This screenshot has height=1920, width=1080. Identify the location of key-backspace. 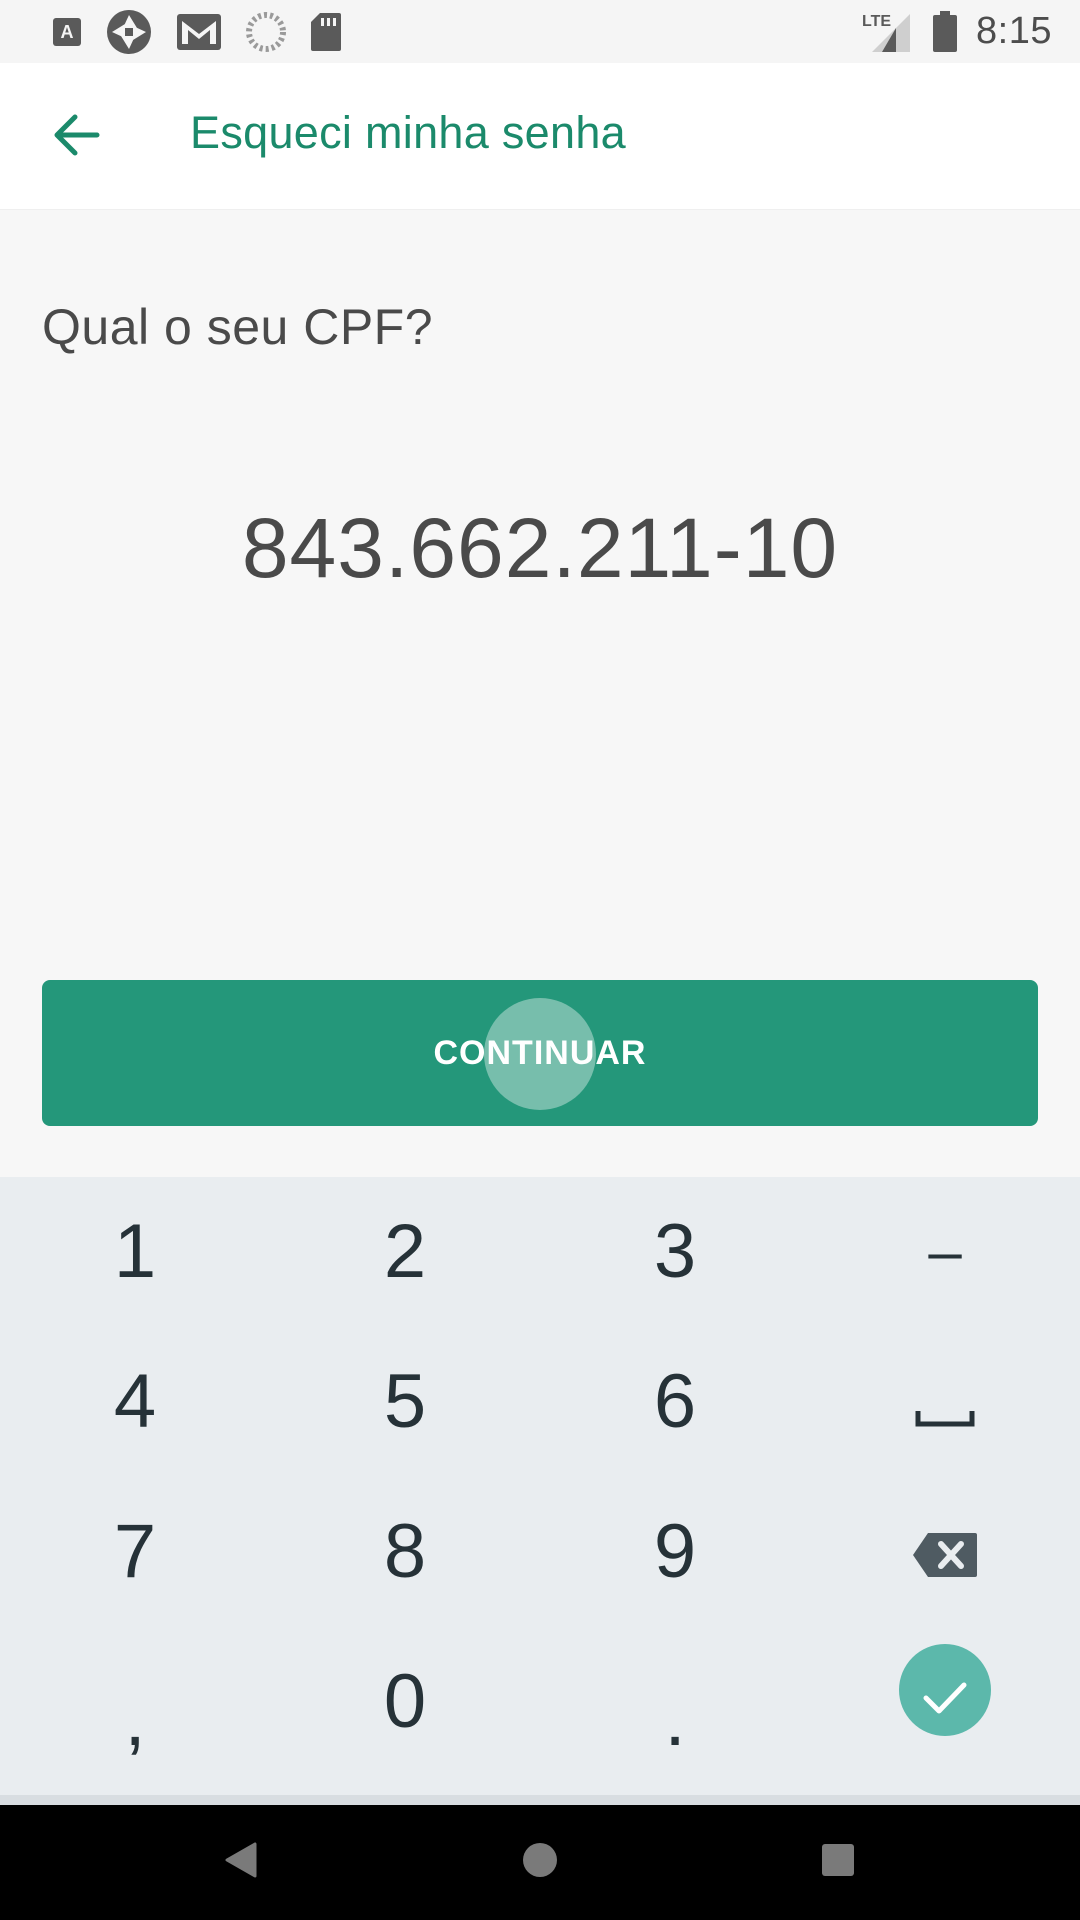
(945, 1552).